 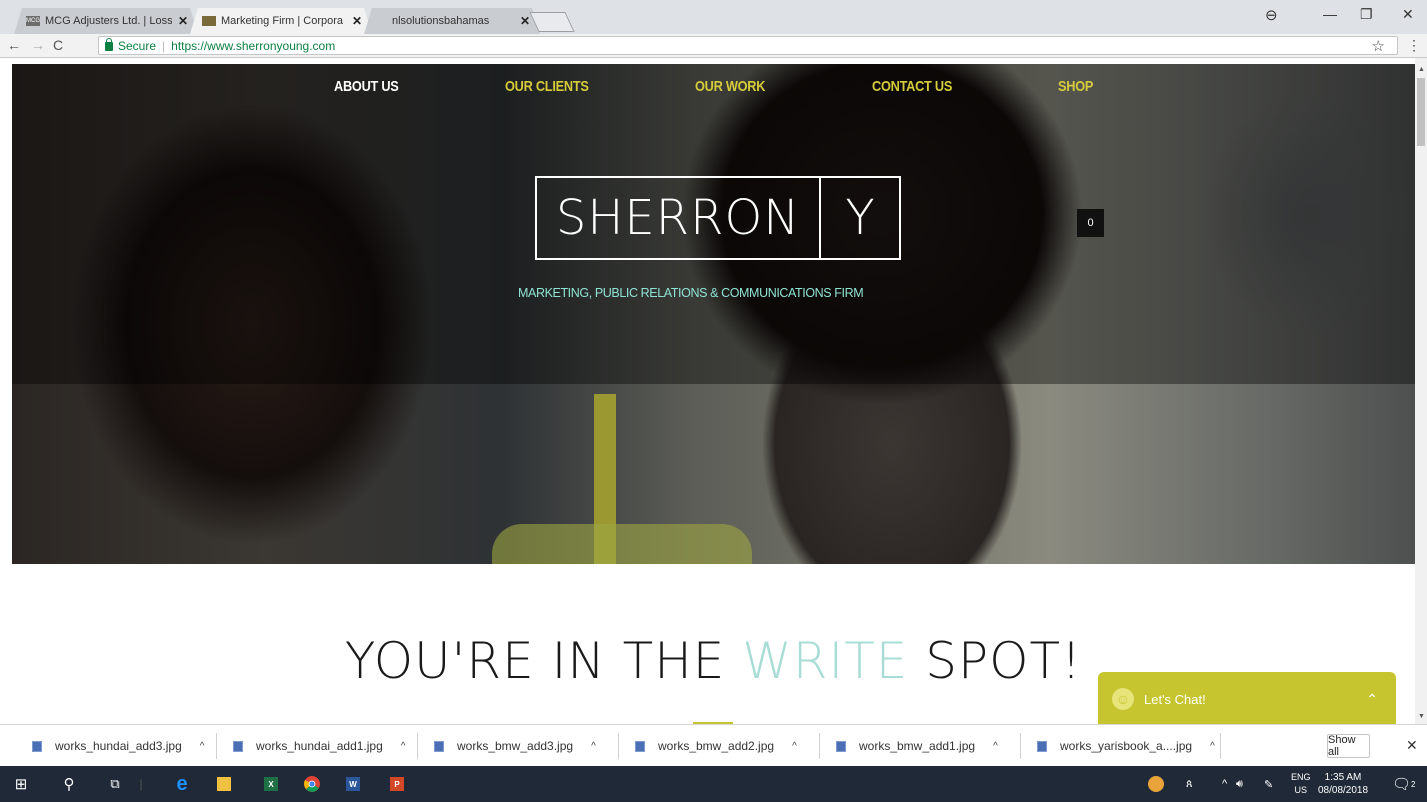 I want to click on scroll-thumb, so click(x=1421, y=112).